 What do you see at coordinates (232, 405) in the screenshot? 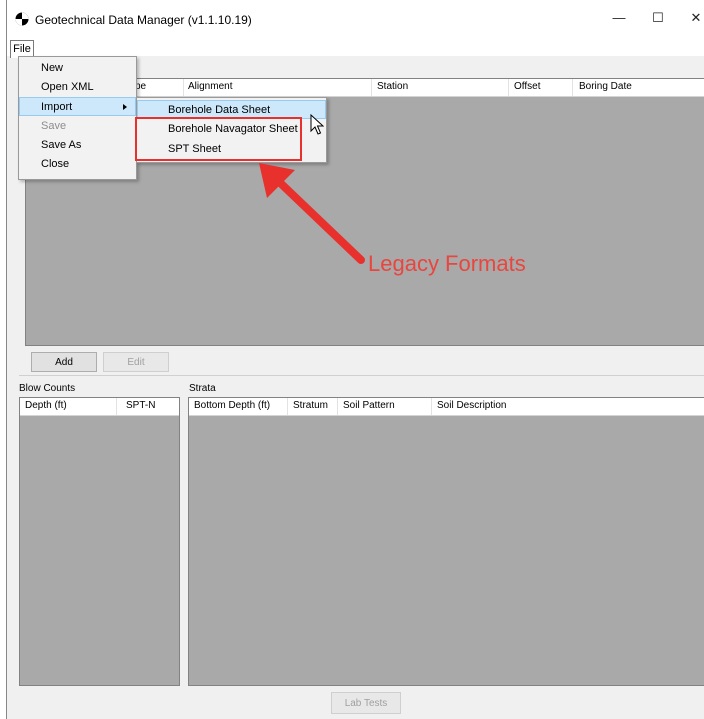
I see `column-bottom-depth: Bottom Depth (ft)` at bounding box center [232, 405].